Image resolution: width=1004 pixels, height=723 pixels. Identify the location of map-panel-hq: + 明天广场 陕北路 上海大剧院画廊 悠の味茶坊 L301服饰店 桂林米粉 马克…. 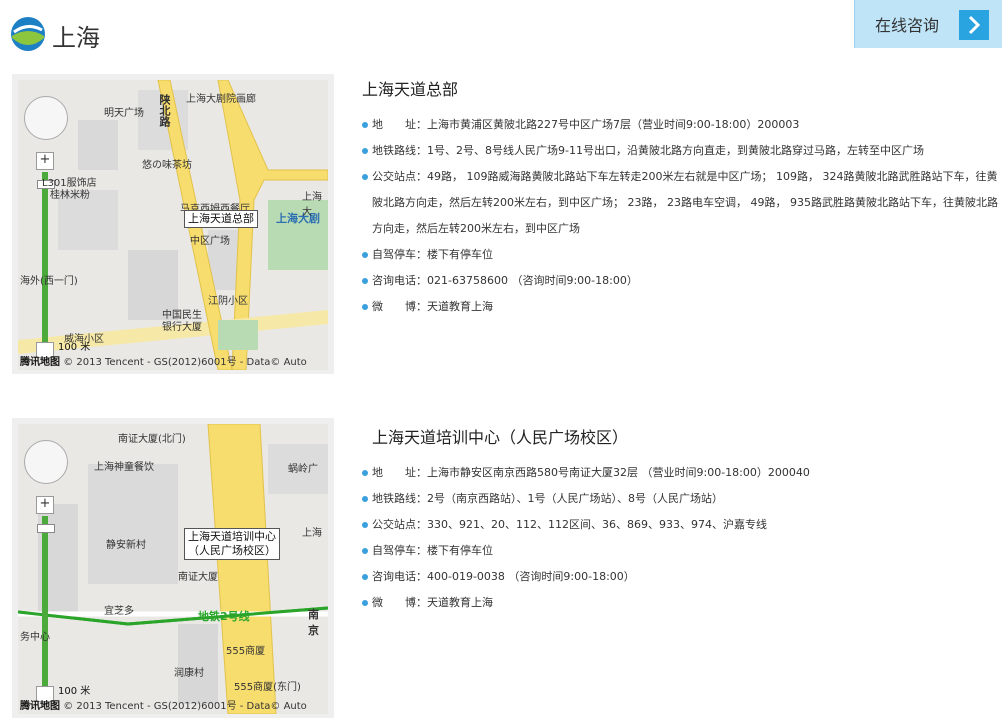
(173, 224).